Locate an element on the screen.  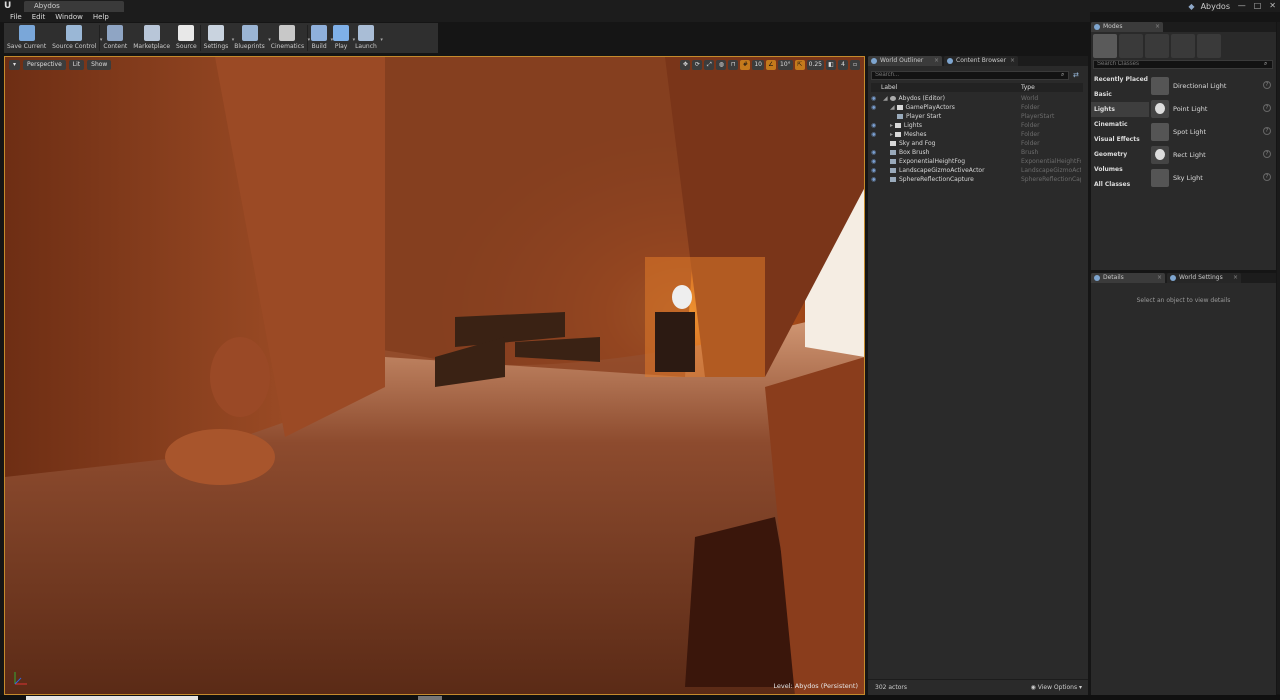
category-volumes: Volumes is located at coordinates (1120, 169).